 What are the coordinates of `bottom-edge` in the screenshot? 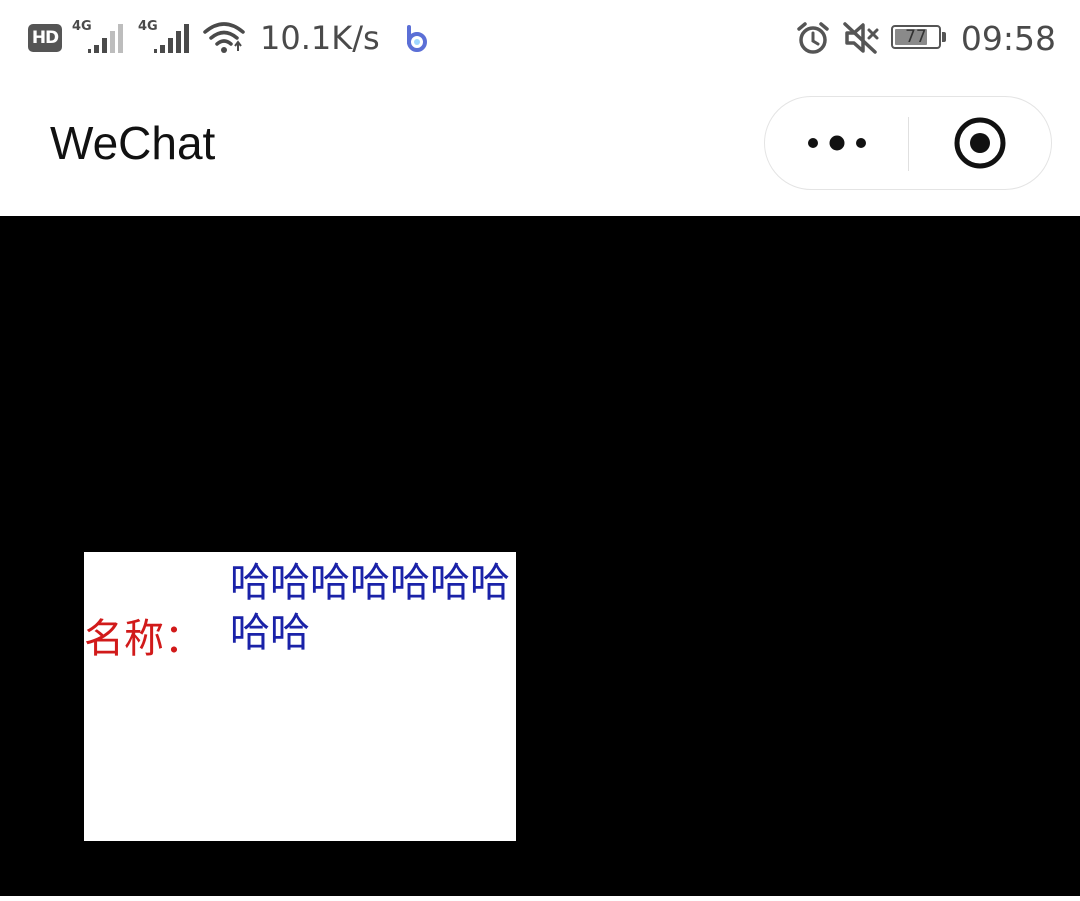 It's located at (540, 898).